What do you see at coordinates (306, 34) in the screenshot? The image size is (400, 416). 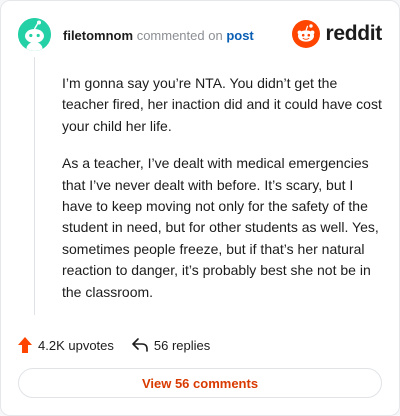 I see `reddit-logo-icon` at bounding box center [306, 34].